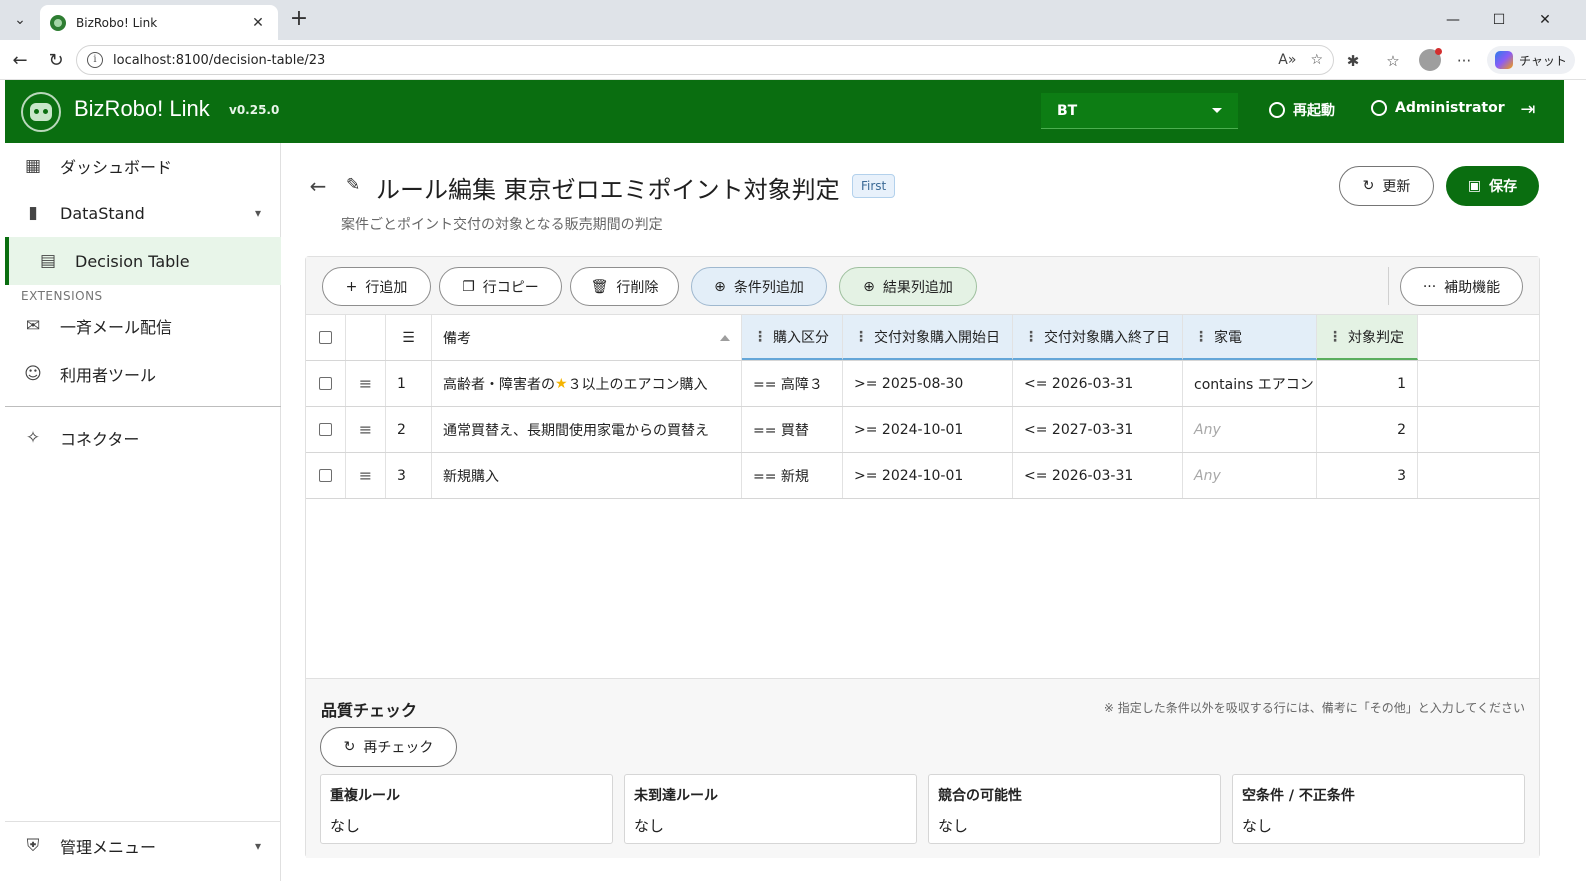 The width and height of the screenshot is (1586, 893). Describe the element at coordinates (1139, 111) in the screenshot. I see `tenant-select: BT` at that location.